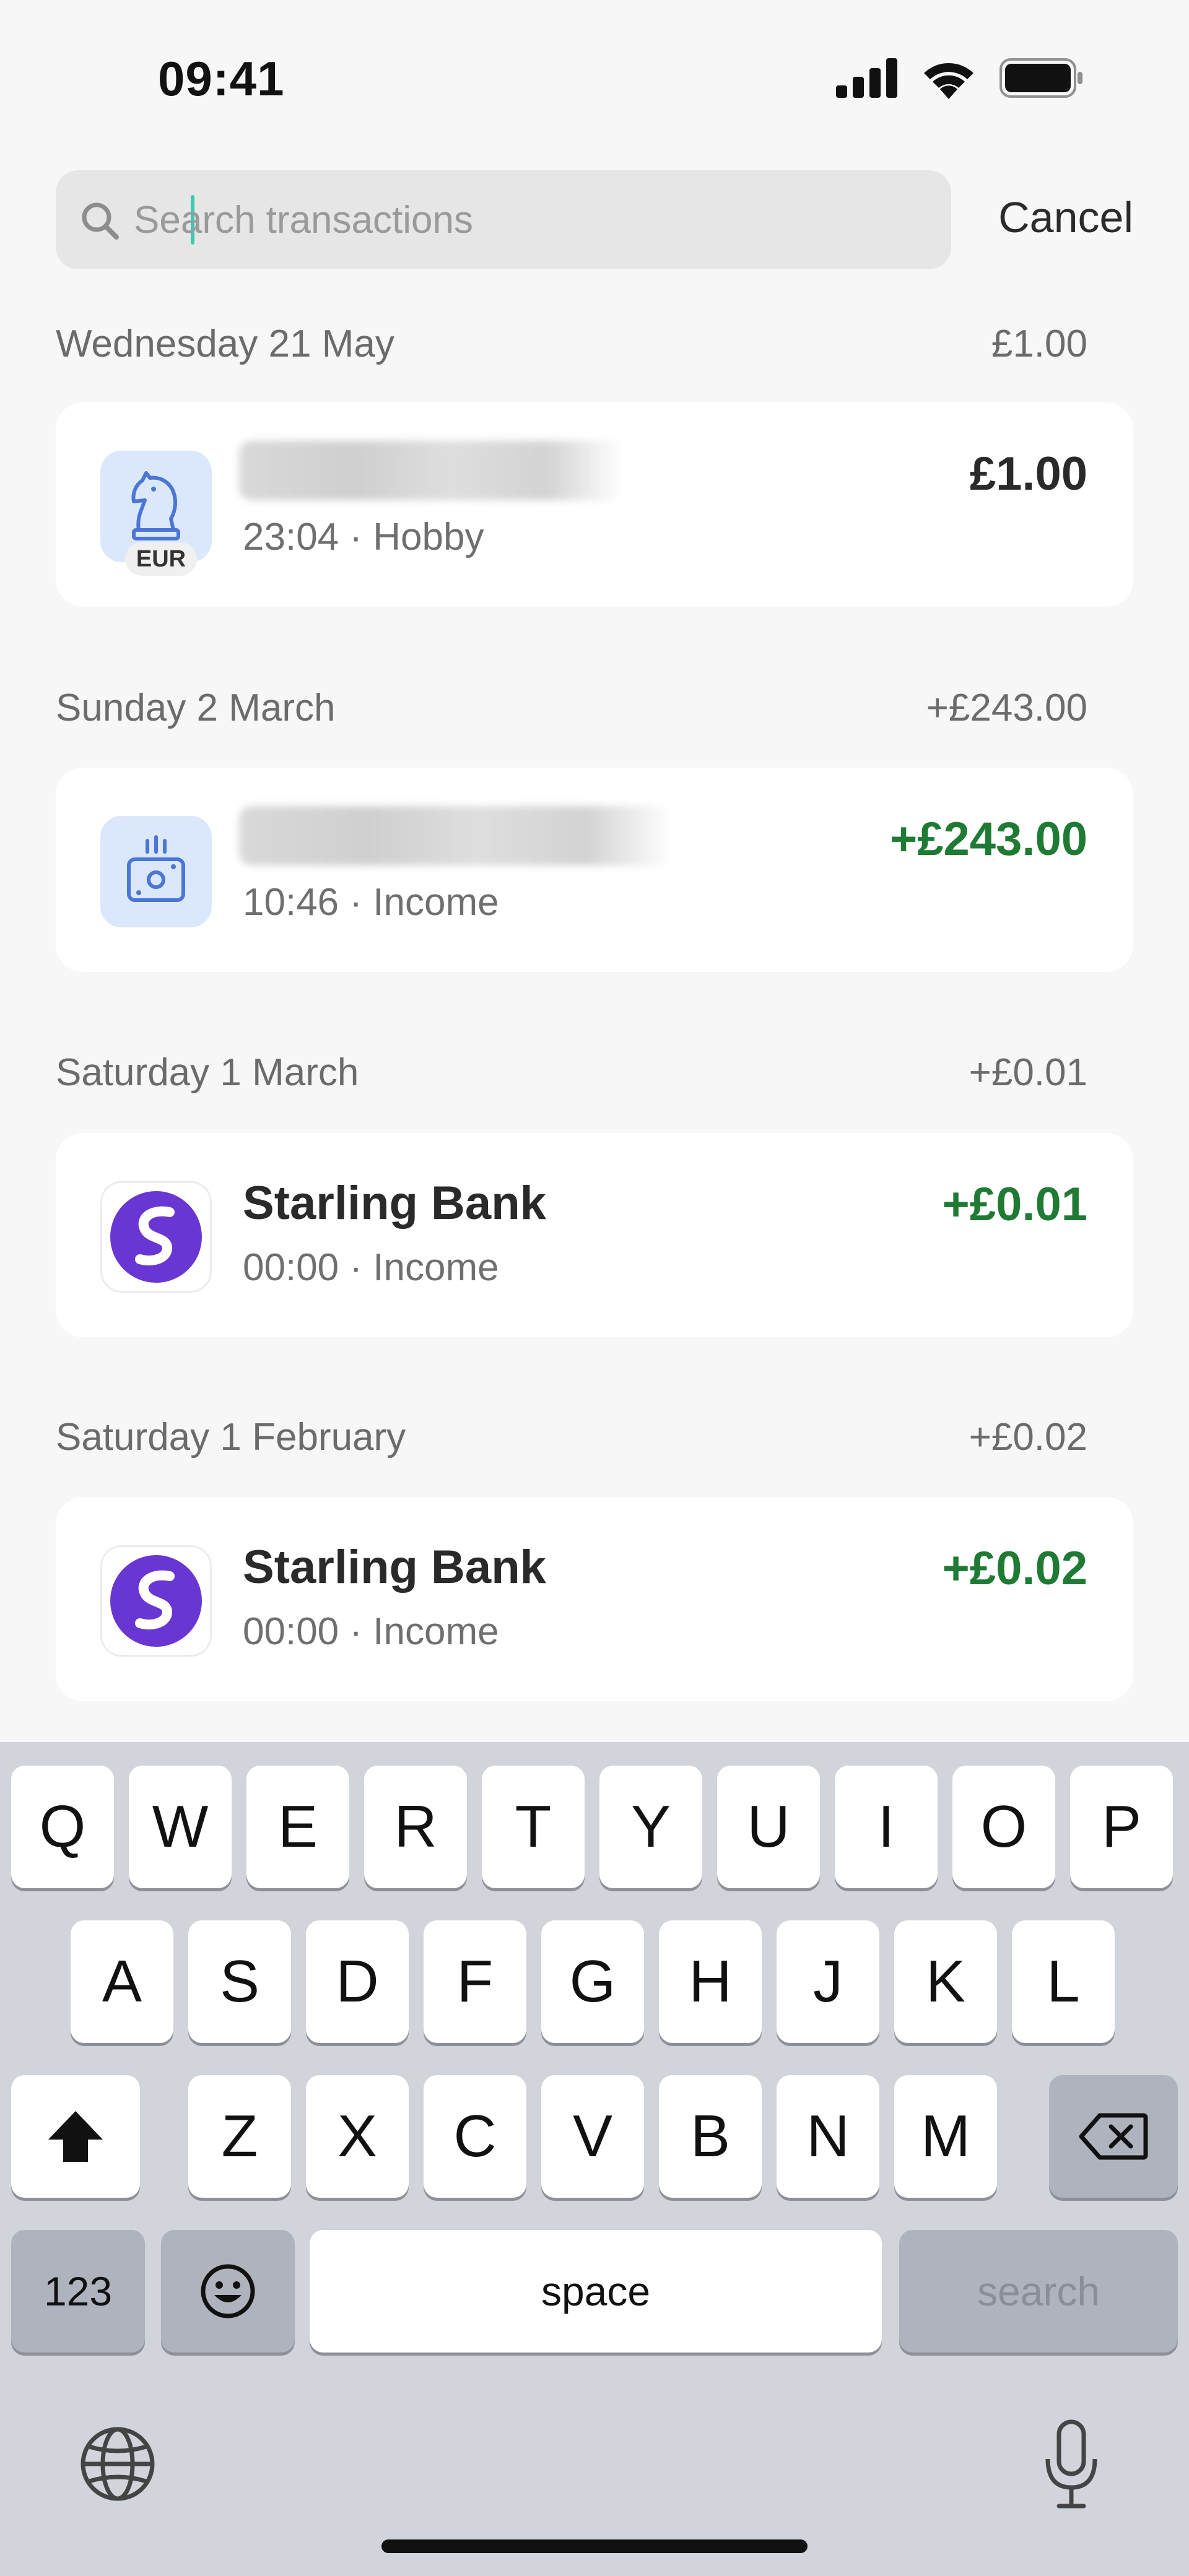  Describe the element at coordinates (1014, 1204) in the screenshot. I see `transaction-amount: +£0.01` at that location.